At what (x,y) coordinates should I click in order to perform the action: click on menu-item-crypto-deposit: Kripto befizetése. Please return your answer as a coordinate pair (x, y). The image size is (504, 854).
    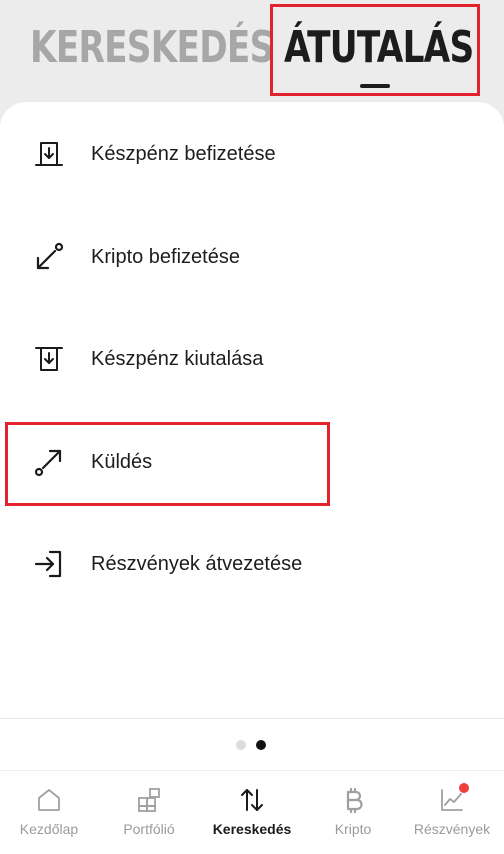
    Looking at the image, I should click on (252, 257).